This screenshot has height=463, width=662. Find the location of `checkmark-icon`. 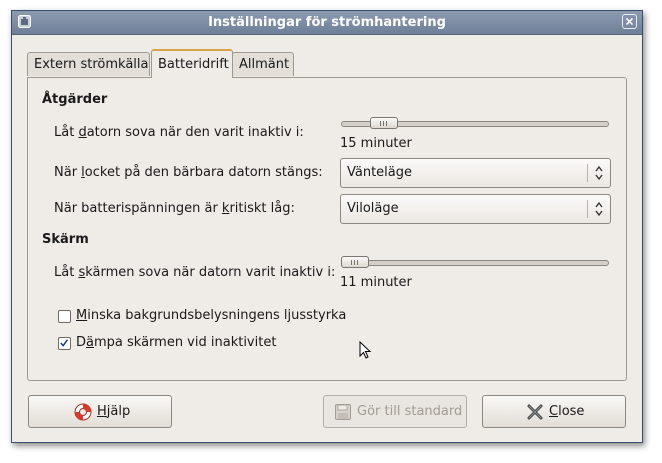

checkmark-icon is located at coordinates (64, 343).